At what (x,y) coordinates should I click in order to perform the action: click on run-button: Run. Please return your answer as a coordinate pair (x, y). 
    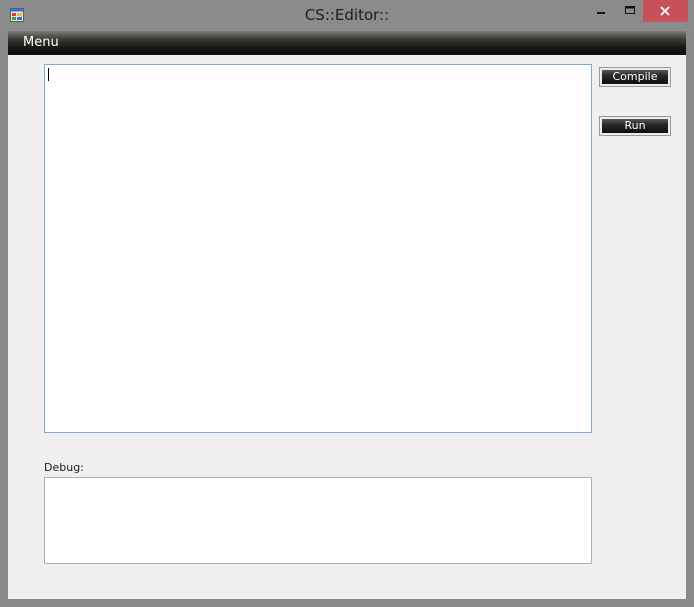
    Looking at the image, I should click on (635, 126).